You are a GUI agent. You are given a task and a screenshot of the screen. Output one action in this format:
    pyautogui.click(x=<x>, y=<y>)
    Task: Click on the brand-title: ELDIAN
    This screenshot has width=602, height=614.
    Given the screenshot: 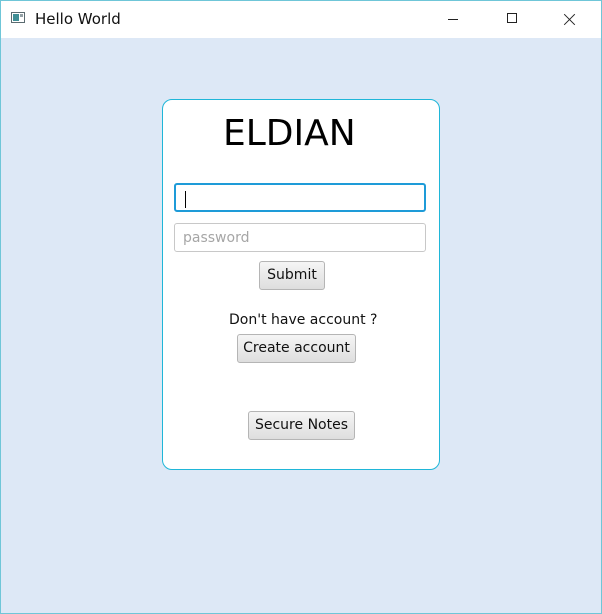 What is the action you would take?
    pyautogui.click(x=289, y=133)
    